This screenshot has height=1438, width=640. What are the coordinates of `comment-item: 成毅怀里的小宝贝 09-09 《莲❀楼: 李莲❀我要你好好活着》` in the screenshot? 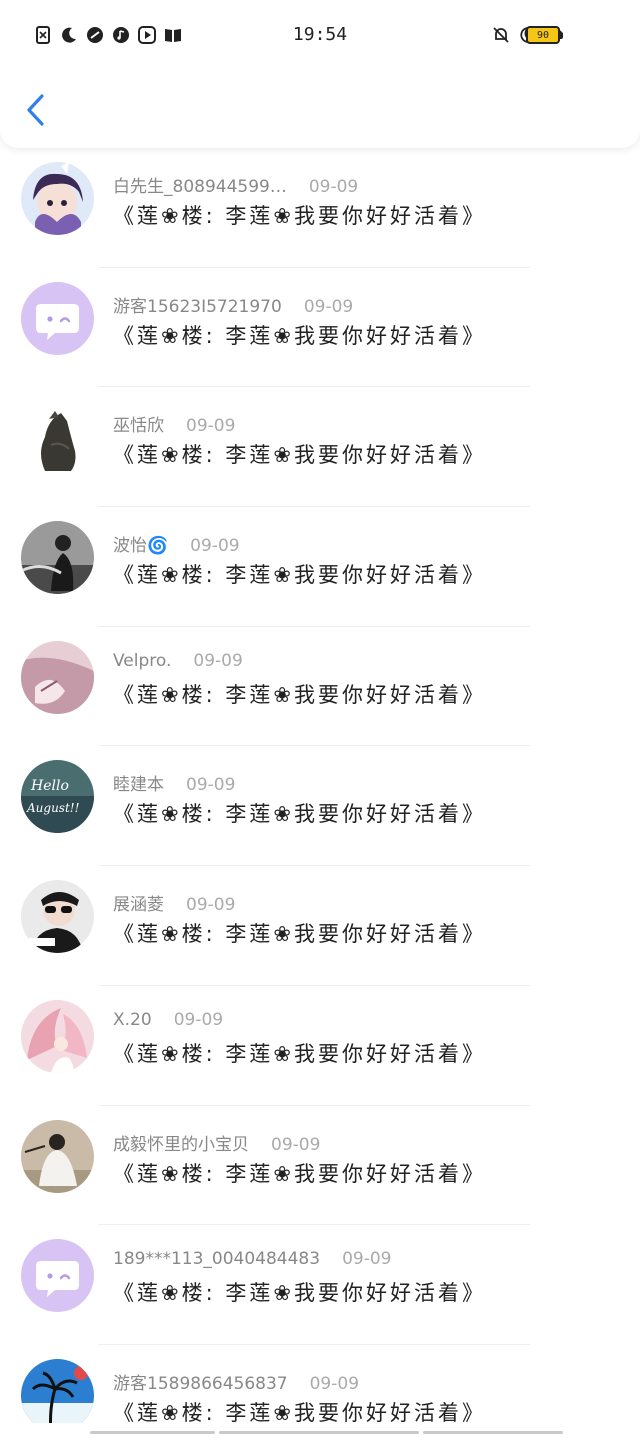 It's located at (320, 1166).